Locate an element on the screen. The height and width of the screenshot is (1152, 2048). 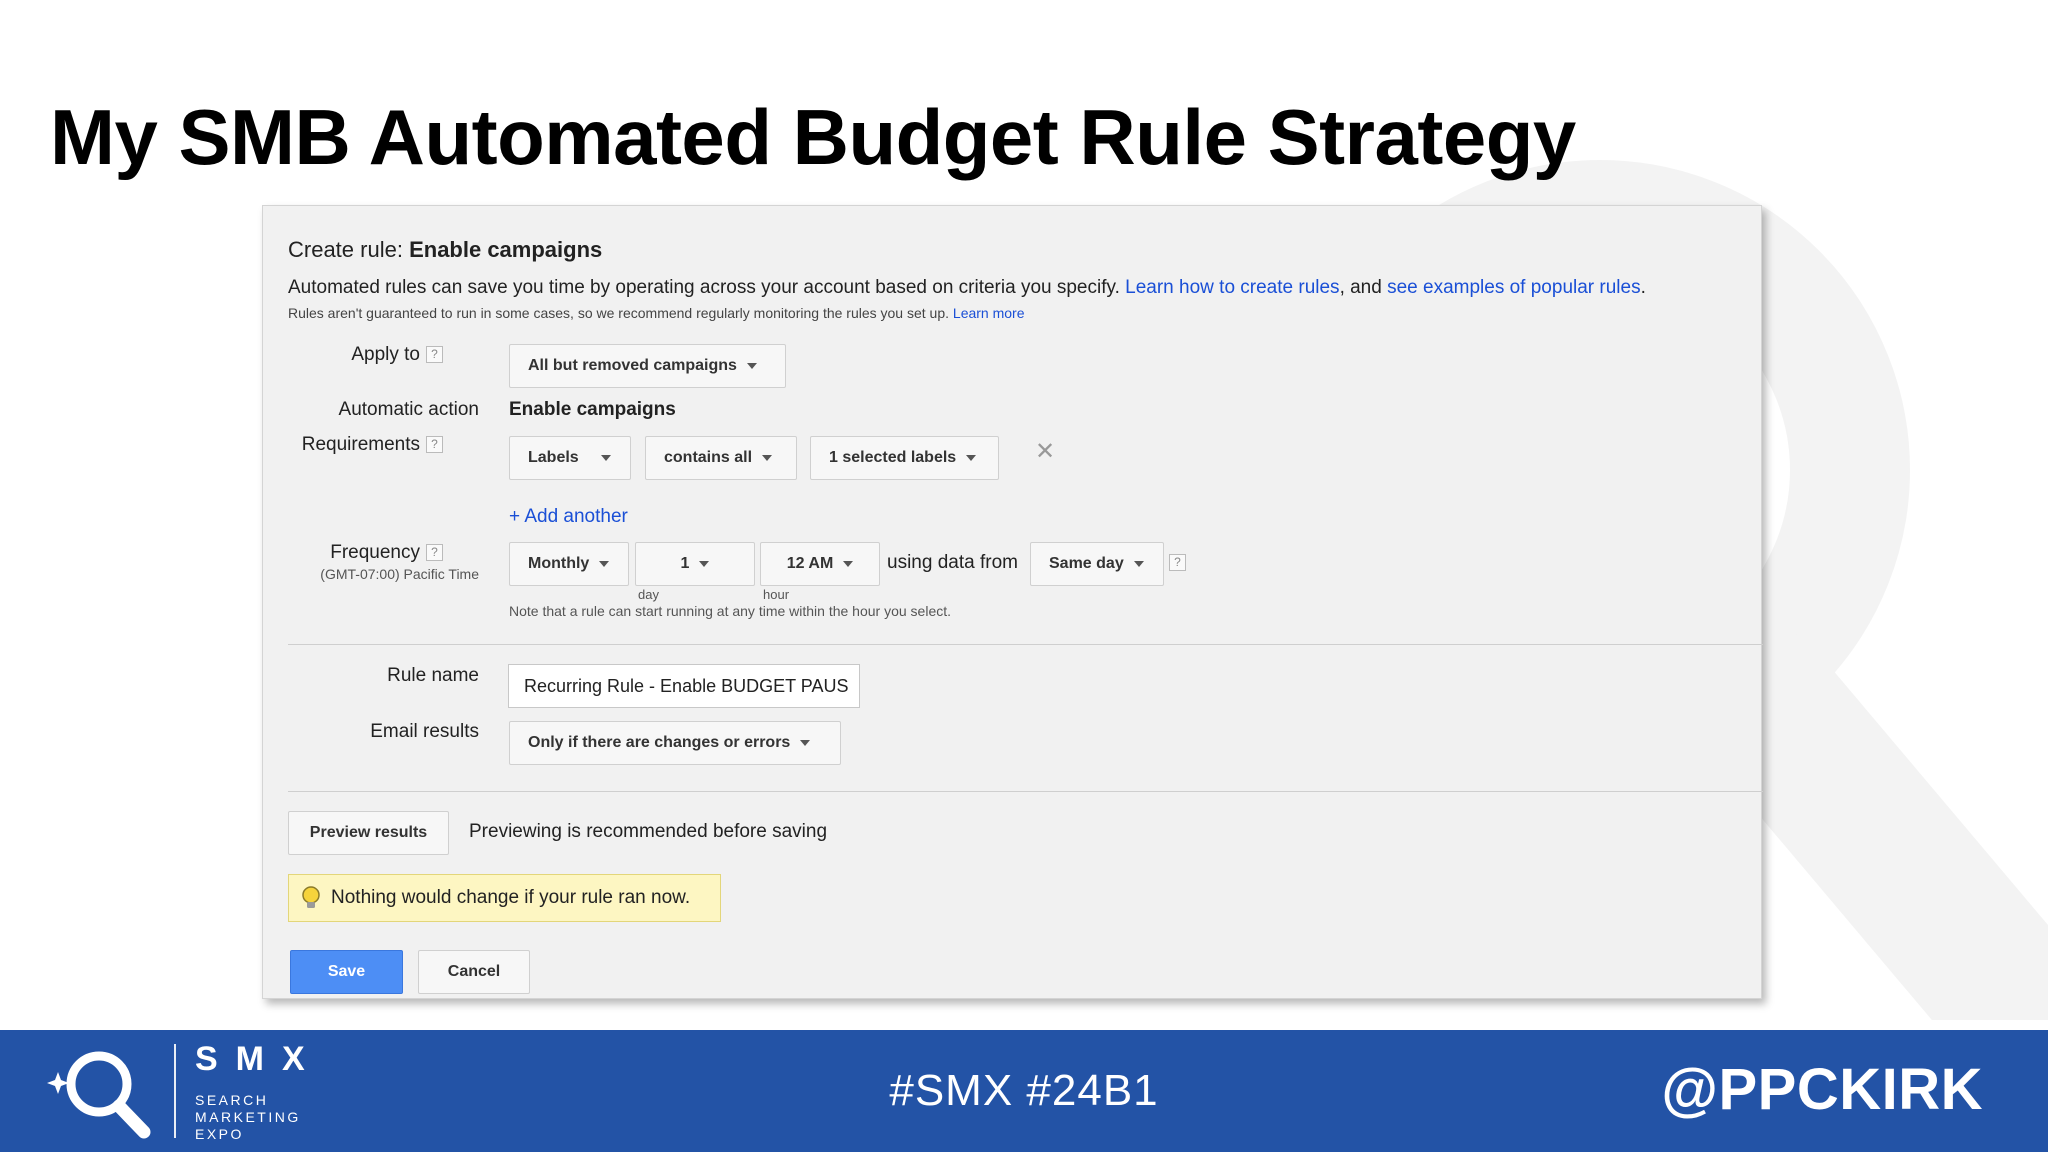
popular-rules-link: see examples of popular rules is located at coordinates (1513, 287).